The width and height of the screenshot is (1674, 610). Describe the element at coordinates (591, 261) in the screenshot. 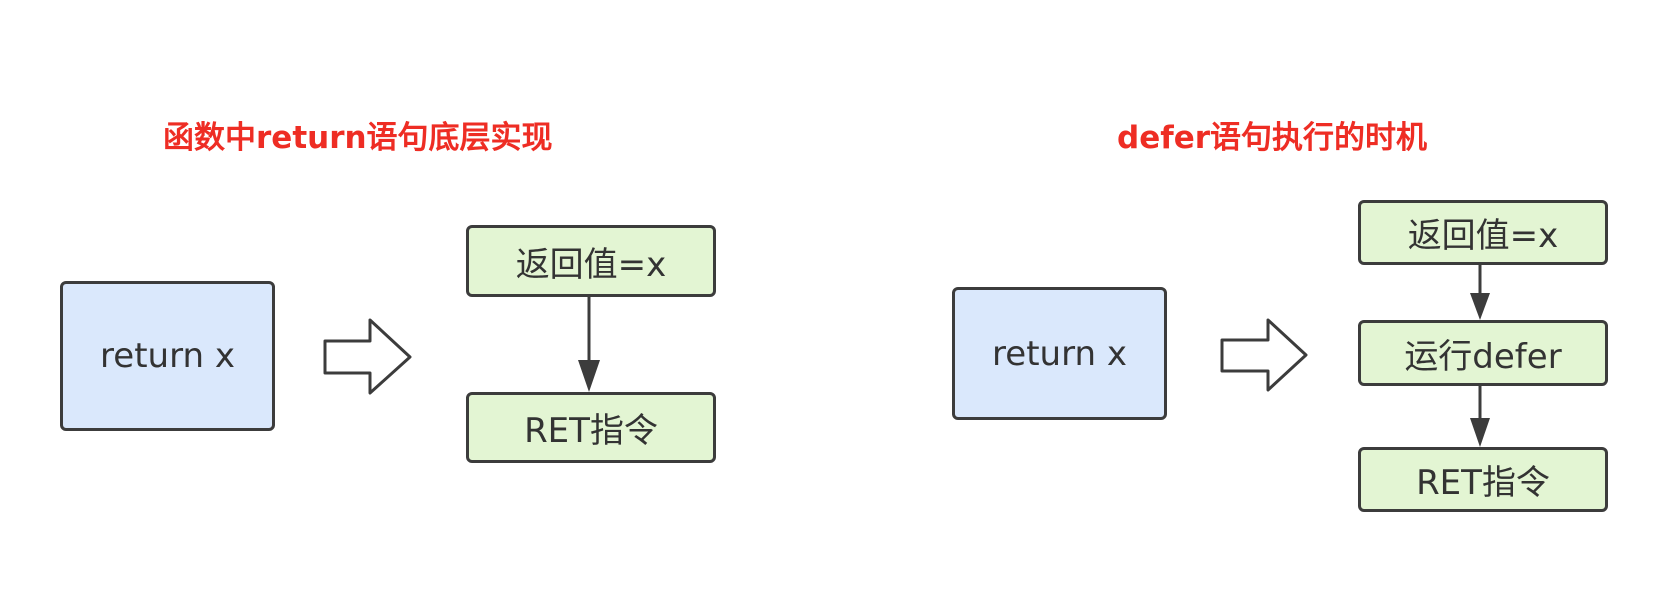

I see `left-step-return-value: 返回值=x` at that location.